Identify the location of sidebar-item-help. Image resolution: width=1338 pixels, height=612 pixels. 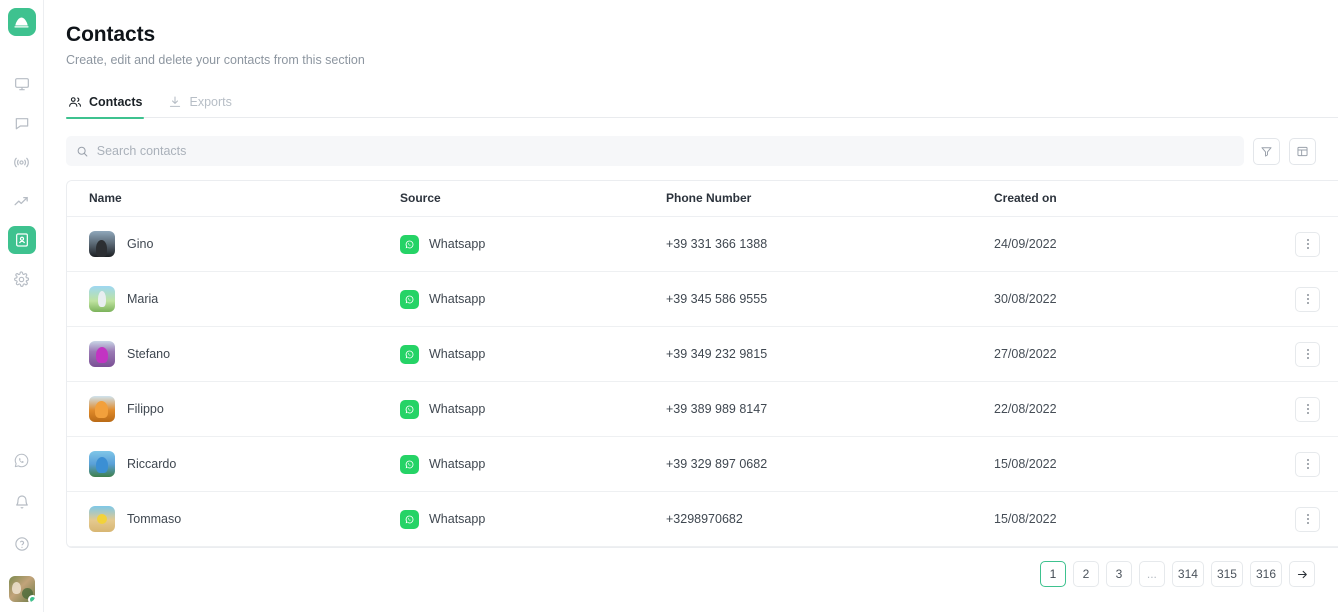
(22, 544).